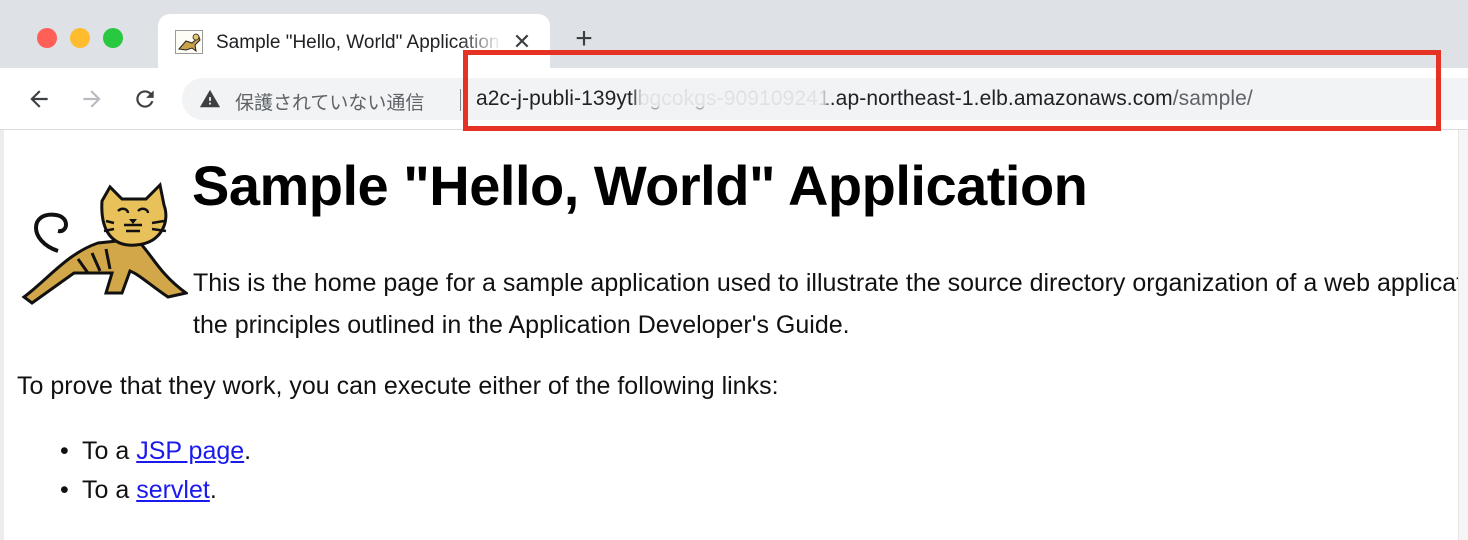  What do you see at coordinates (210, 98) in the screenshot?
I see `warning-triangle-icon` at bounding box center [210, 98].